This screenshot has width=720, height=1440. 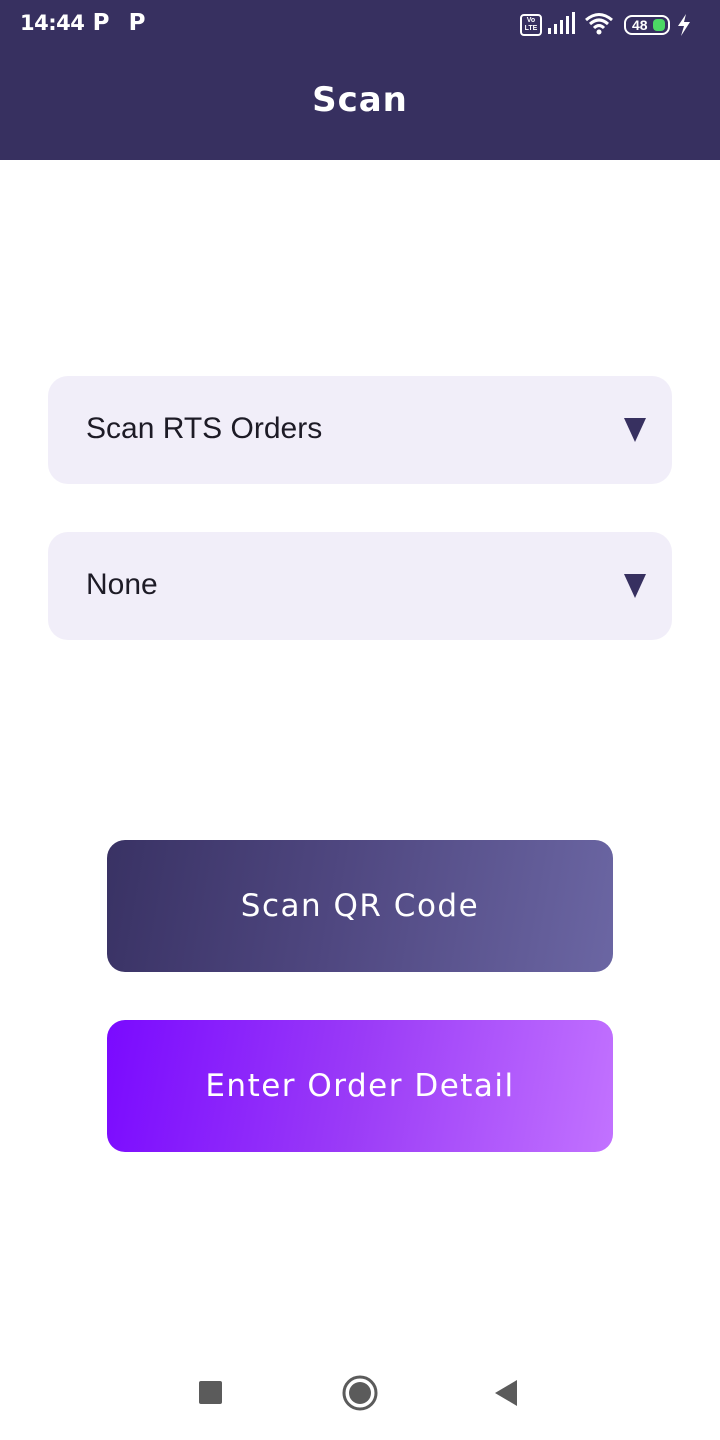 What do you see at coordinates (360, 586) in the screenshot?
I see `secondary-option-dropdown: None` at bounding box center [360, 586].